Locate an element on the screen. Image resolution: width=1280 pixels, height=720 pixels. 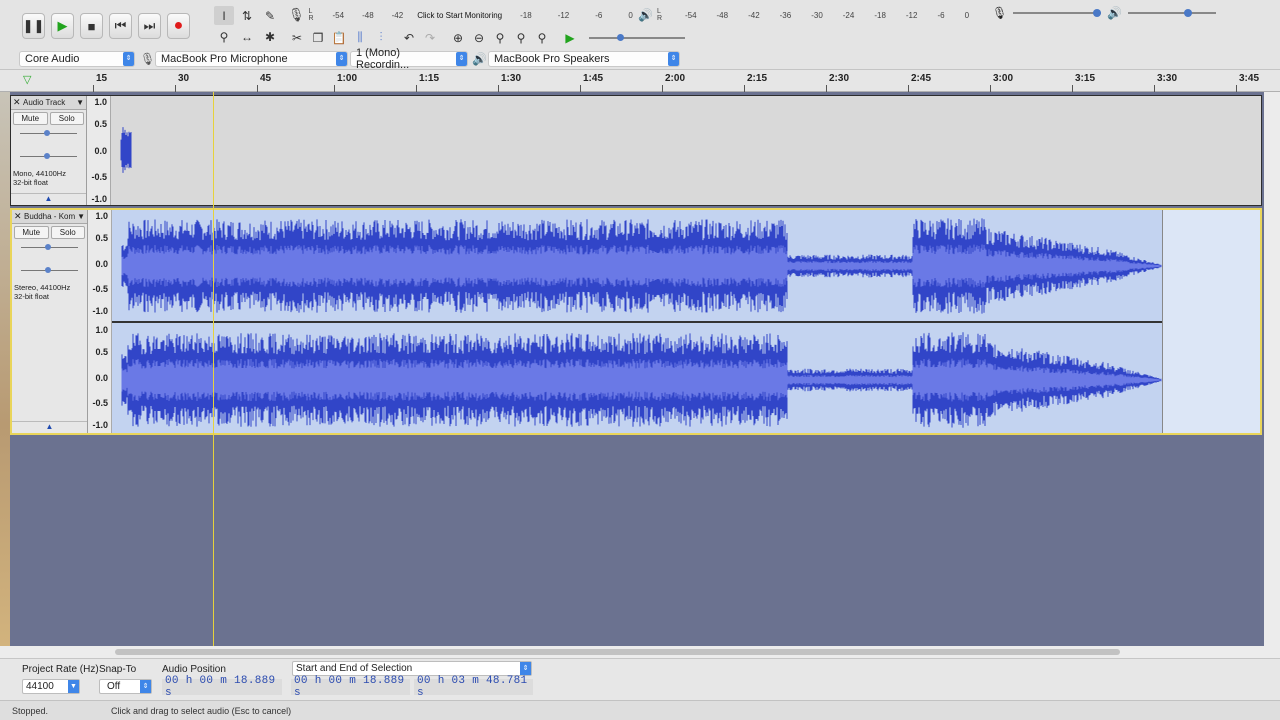
mono-clip is located at coordinates (686, 150).